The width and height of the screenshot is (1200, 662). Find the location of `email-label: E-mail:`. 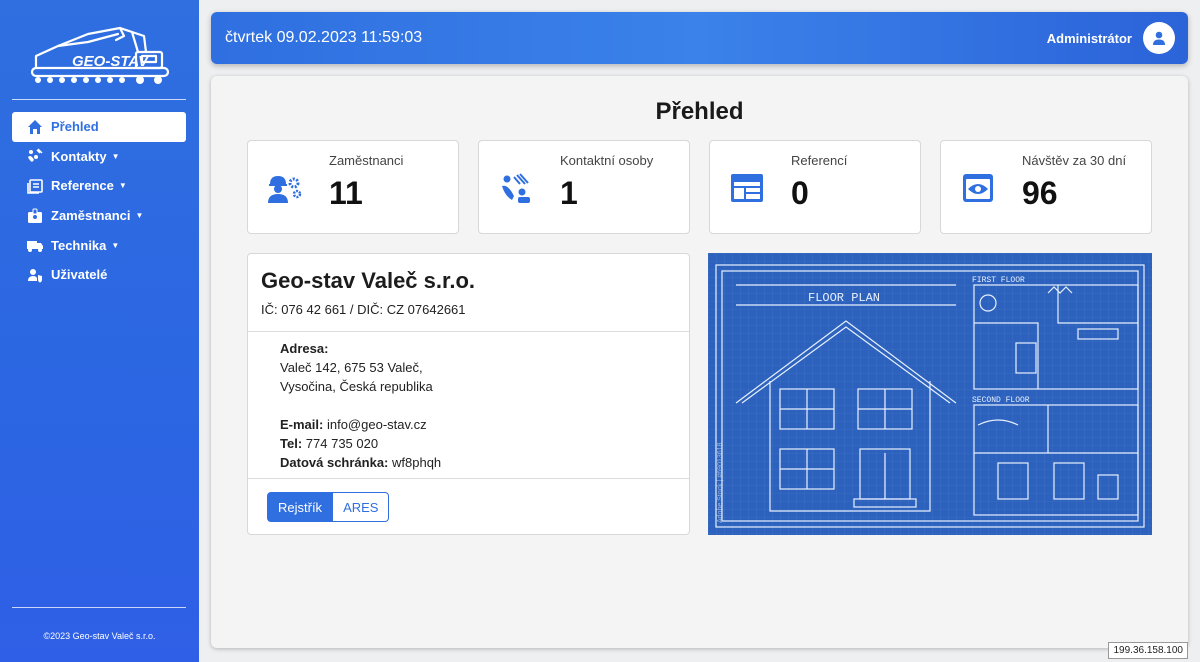

email-label: E-mail: is located at coordinates (302, 424).